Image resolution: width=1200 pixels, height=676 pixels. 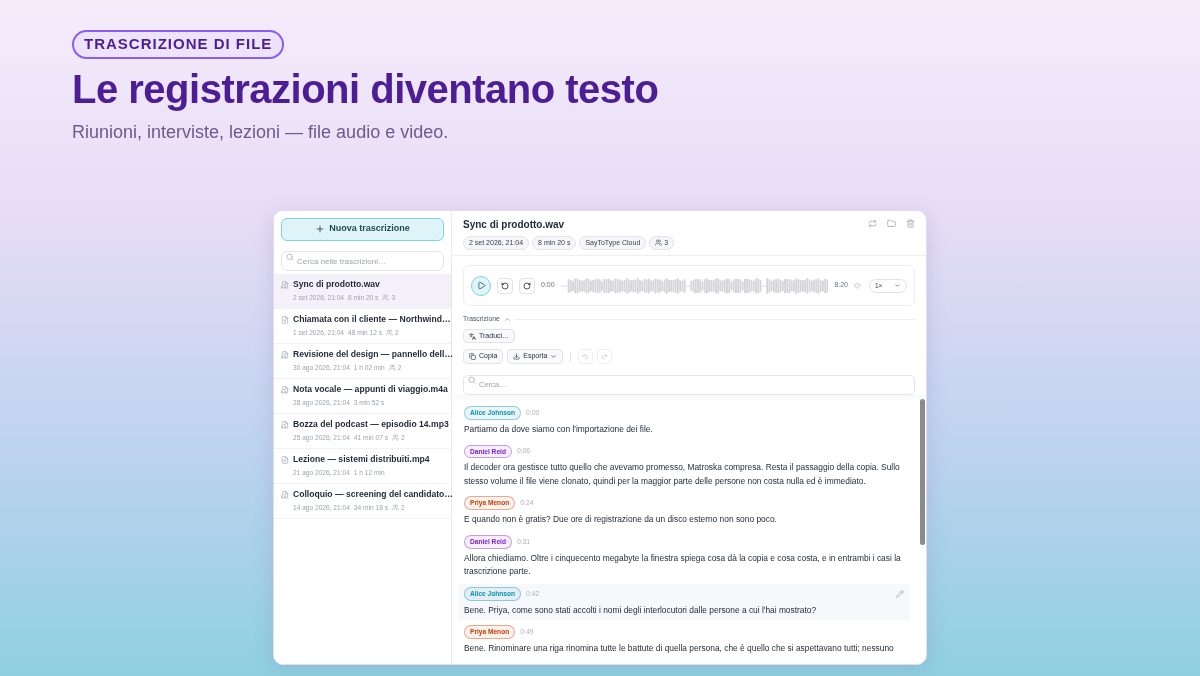 I want to click on scrollbar-thumb, so click(x=922, y=472).